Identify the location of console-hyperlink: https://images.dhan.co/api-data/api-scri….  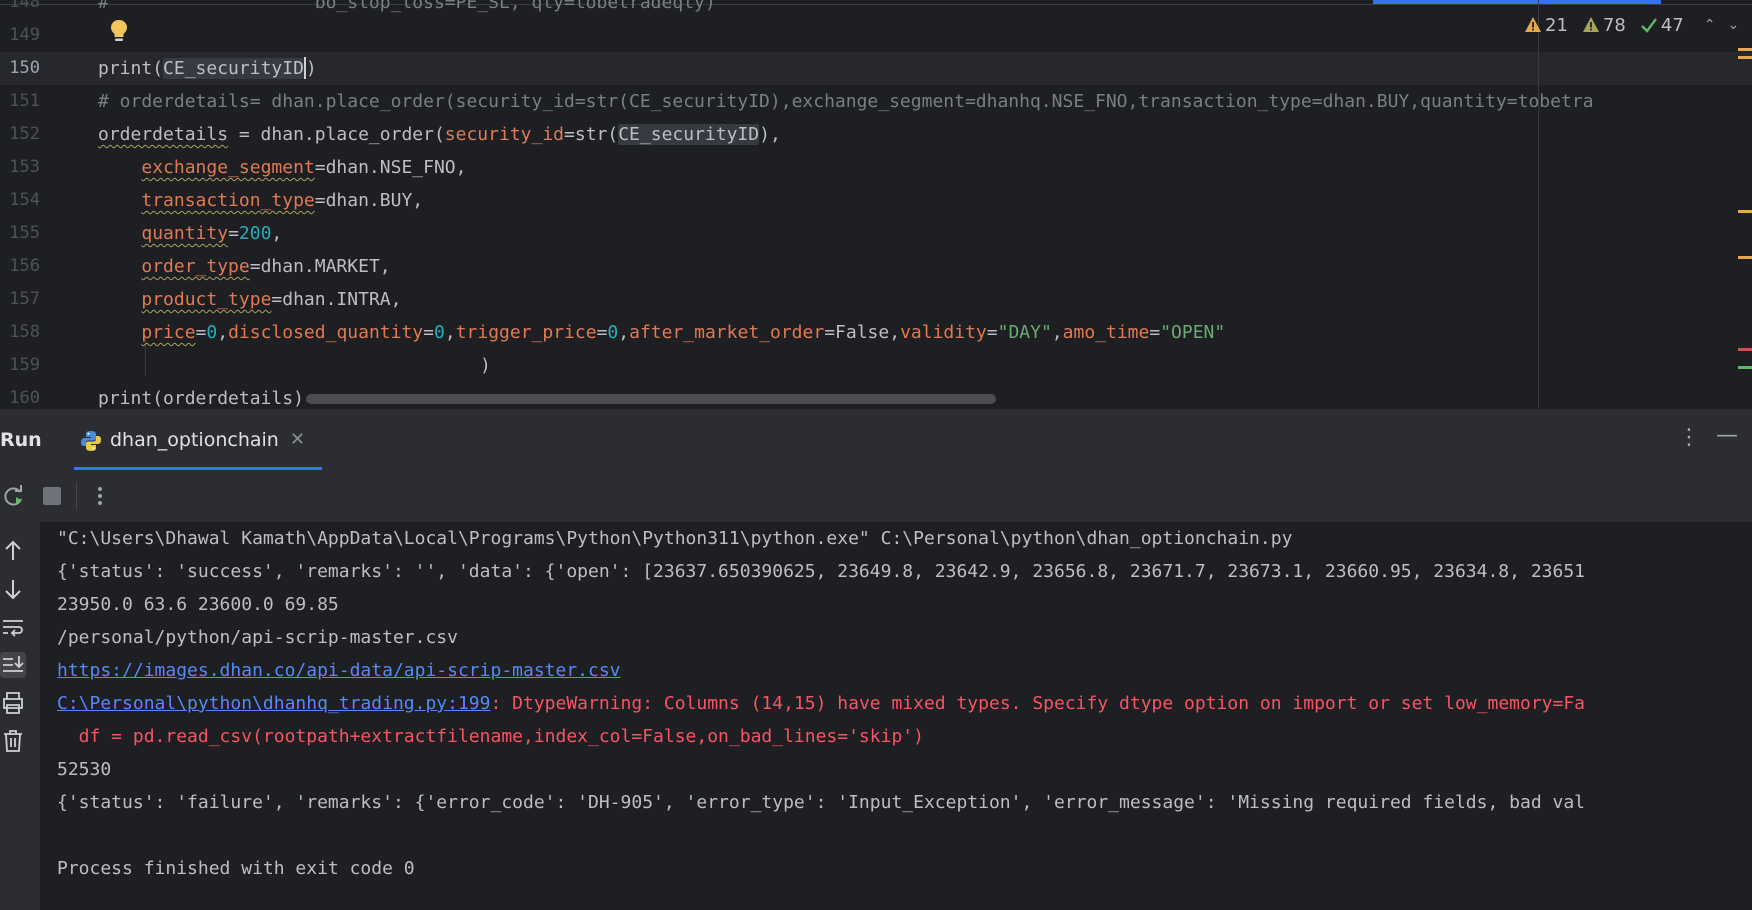
(339, 670).